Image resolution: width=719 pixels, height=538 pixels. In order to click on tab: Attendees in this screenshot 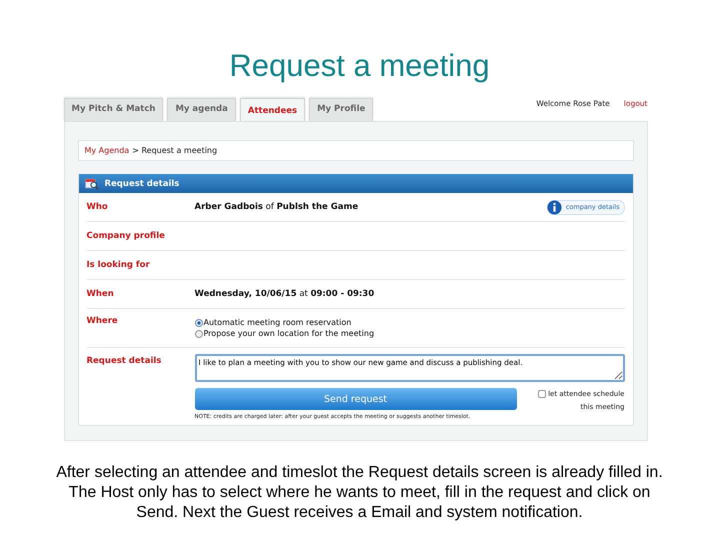, I will do `click(273, 109)`.